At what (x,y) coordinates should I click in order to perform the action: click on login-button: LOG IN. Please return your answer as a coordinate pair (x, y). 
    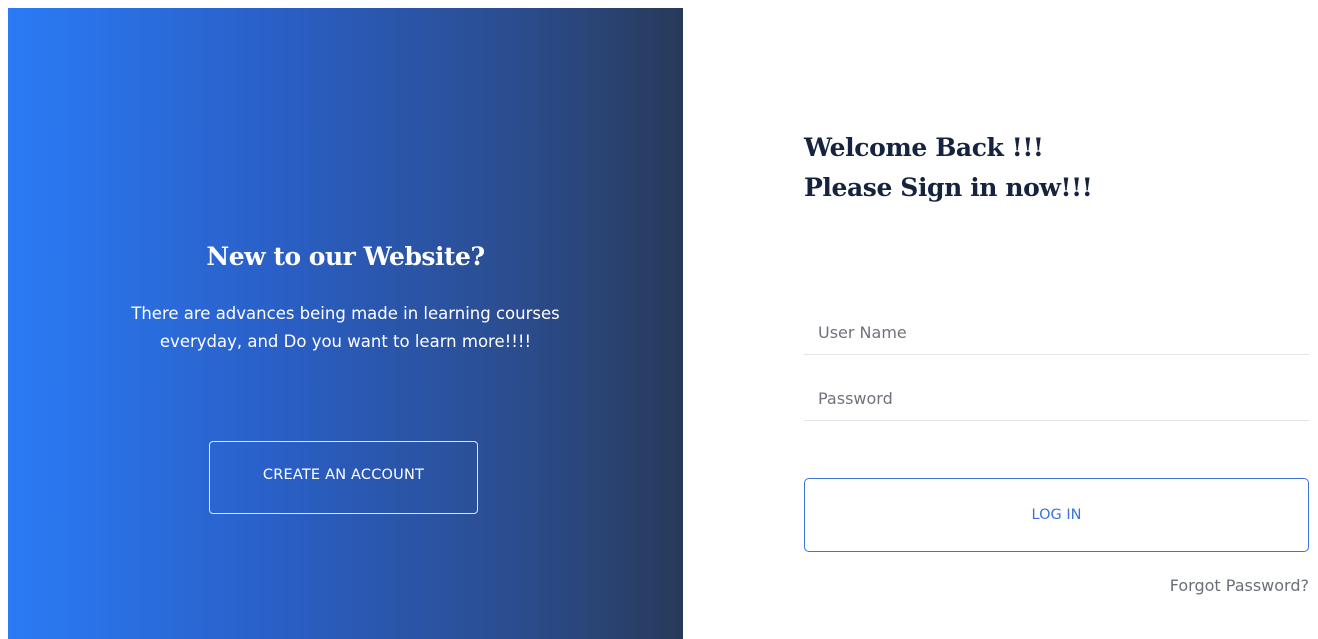
    Looking at the image, I should click on (1056, 515).